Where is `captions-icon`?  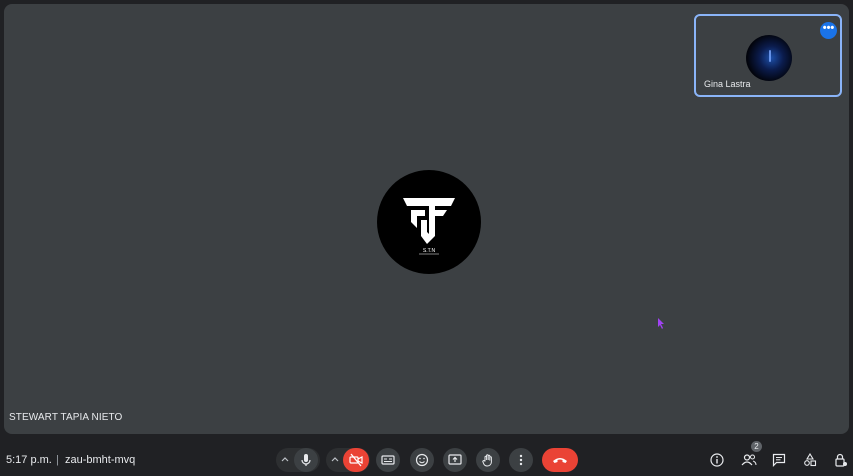
captions-icon is located at coordinates (388, 460).